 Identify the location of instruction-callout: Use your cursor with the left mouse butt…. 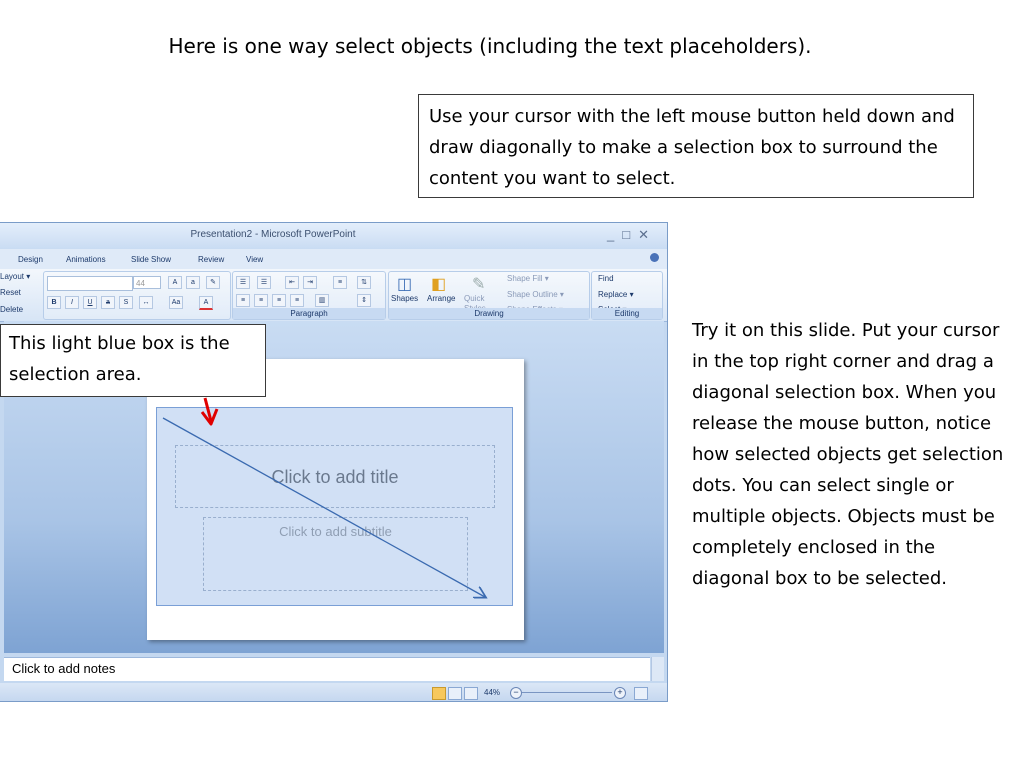
(696, 146).